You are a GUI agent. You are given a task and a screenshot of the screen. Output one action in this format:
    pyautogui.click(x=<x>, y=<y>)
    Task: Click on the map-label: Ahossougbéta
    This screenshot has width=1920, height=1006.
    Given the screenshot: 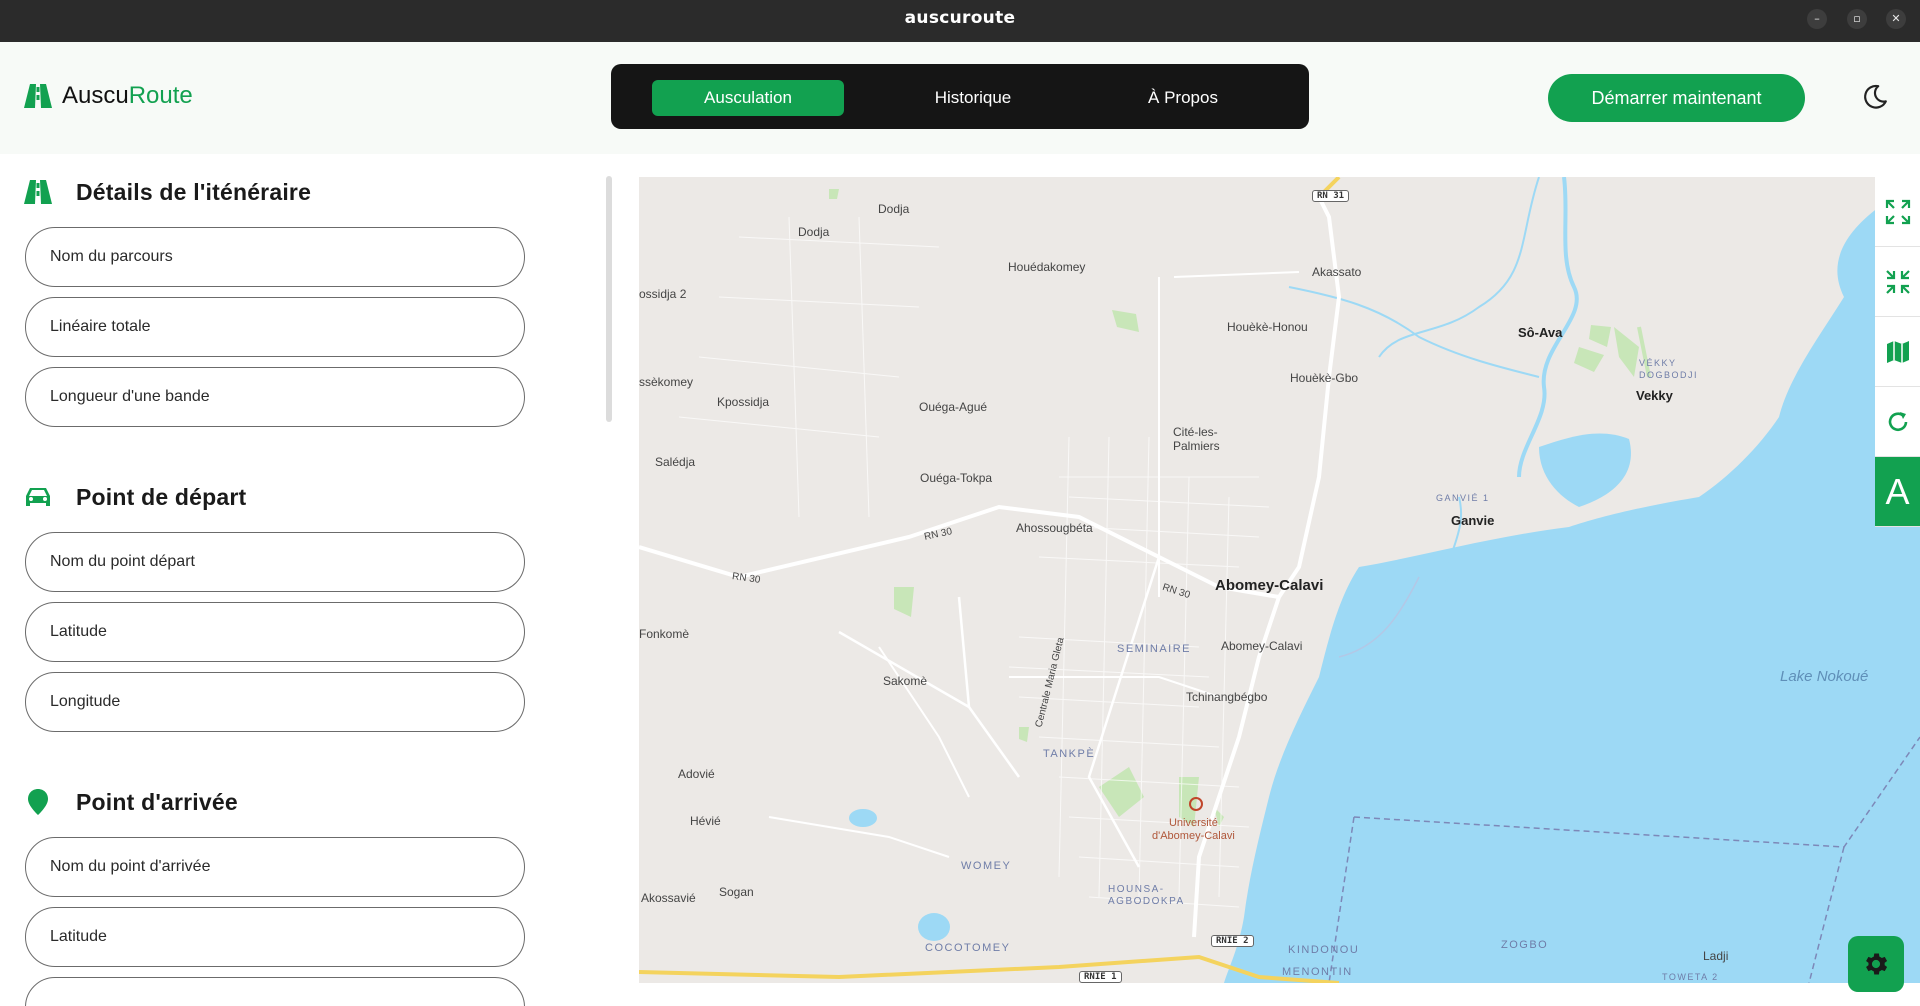 What is the action you would take?
    pyautogui.click(x=1054, y=528)
    